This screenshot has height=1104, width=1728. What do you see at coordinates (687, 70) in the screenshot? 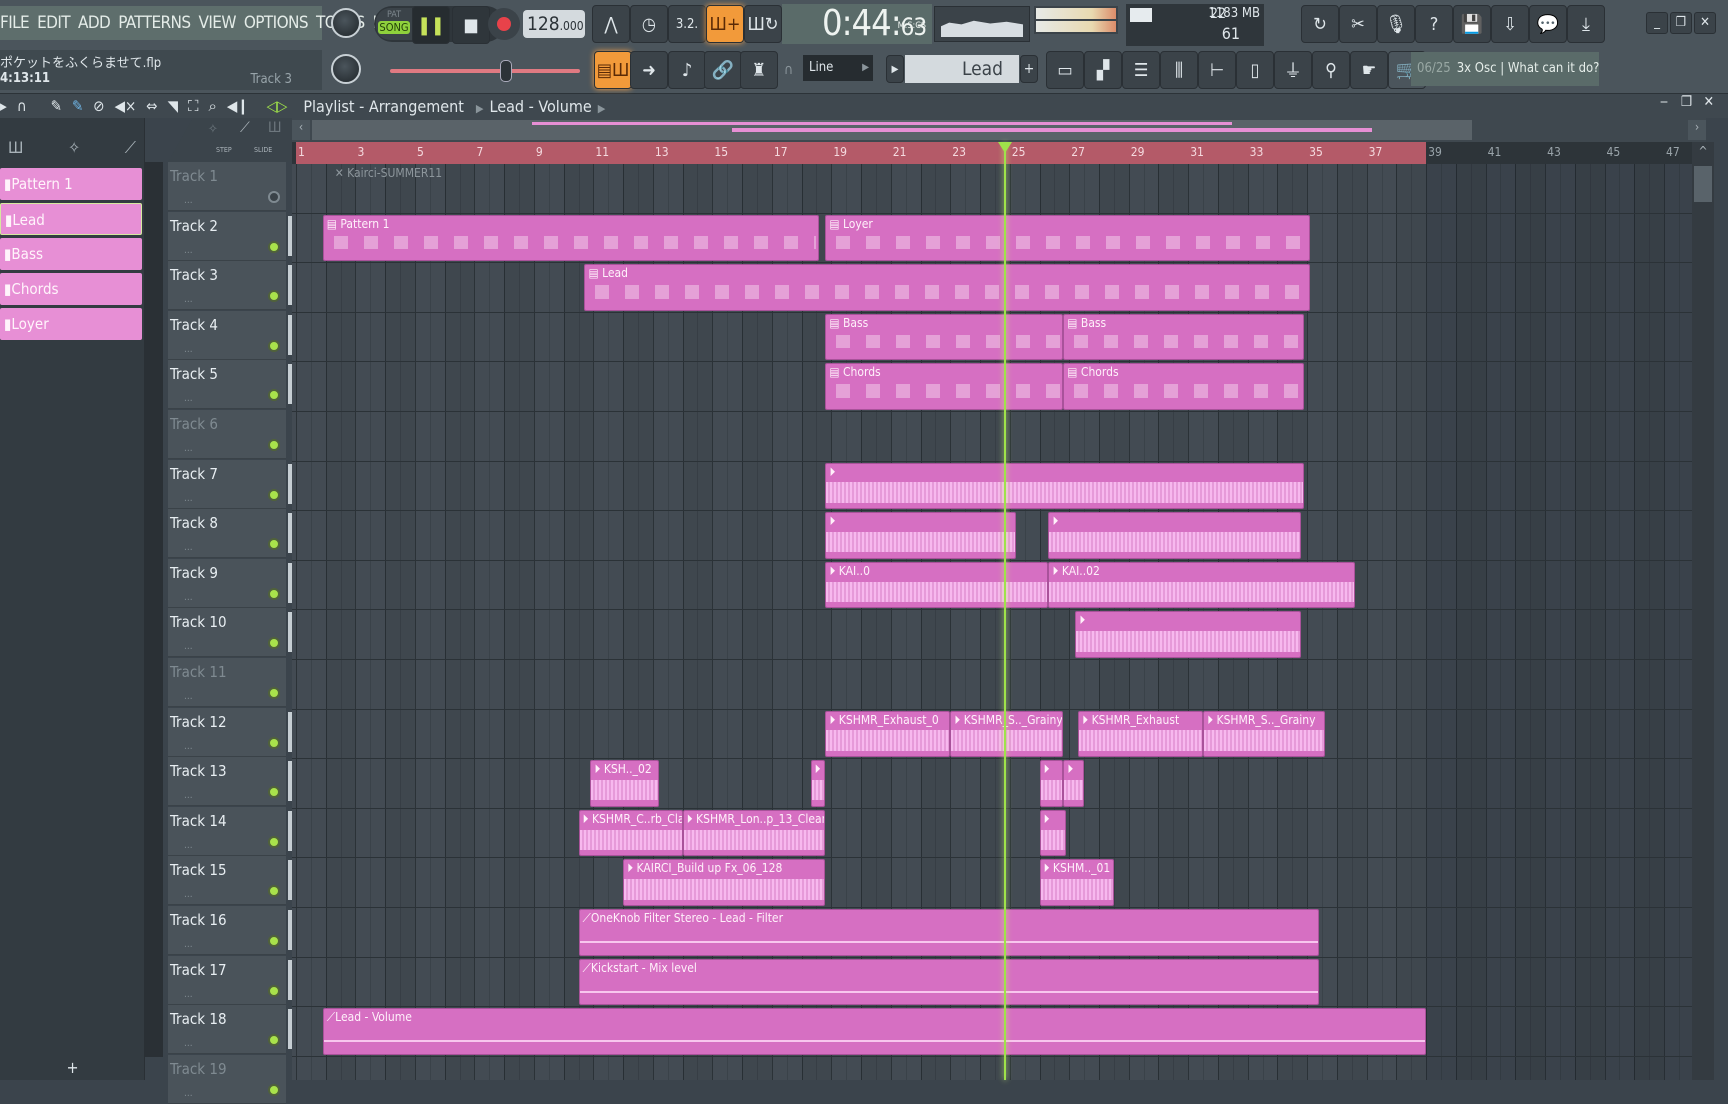
I see `slide-button: ♪` at bounding box center [687, 70].